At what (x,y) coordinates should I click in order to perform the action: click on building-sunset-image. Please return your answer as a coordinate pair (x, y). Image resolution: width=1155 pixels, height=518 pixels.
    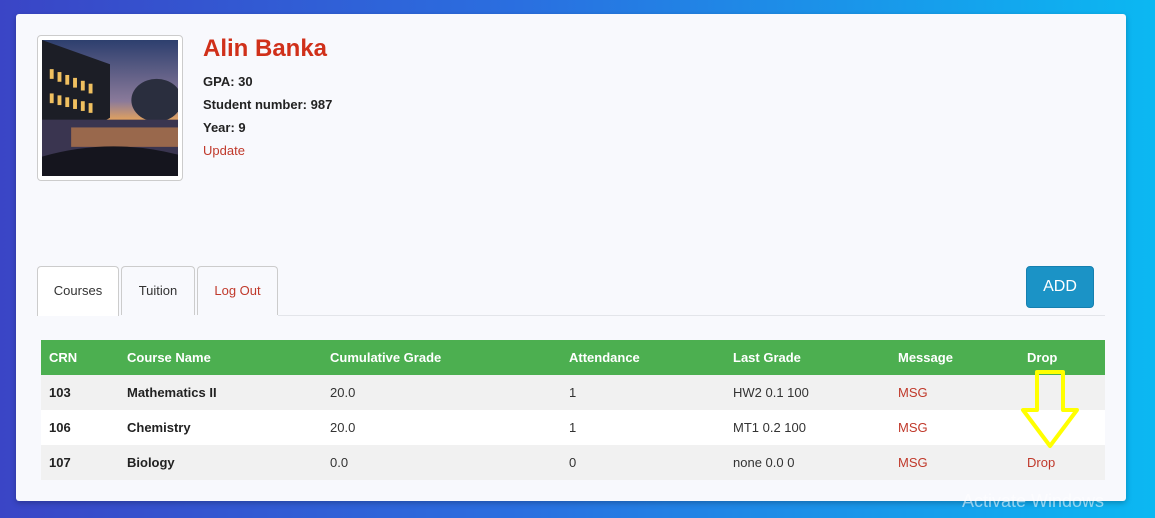
    Looking at the image, I should click on (110, 108).